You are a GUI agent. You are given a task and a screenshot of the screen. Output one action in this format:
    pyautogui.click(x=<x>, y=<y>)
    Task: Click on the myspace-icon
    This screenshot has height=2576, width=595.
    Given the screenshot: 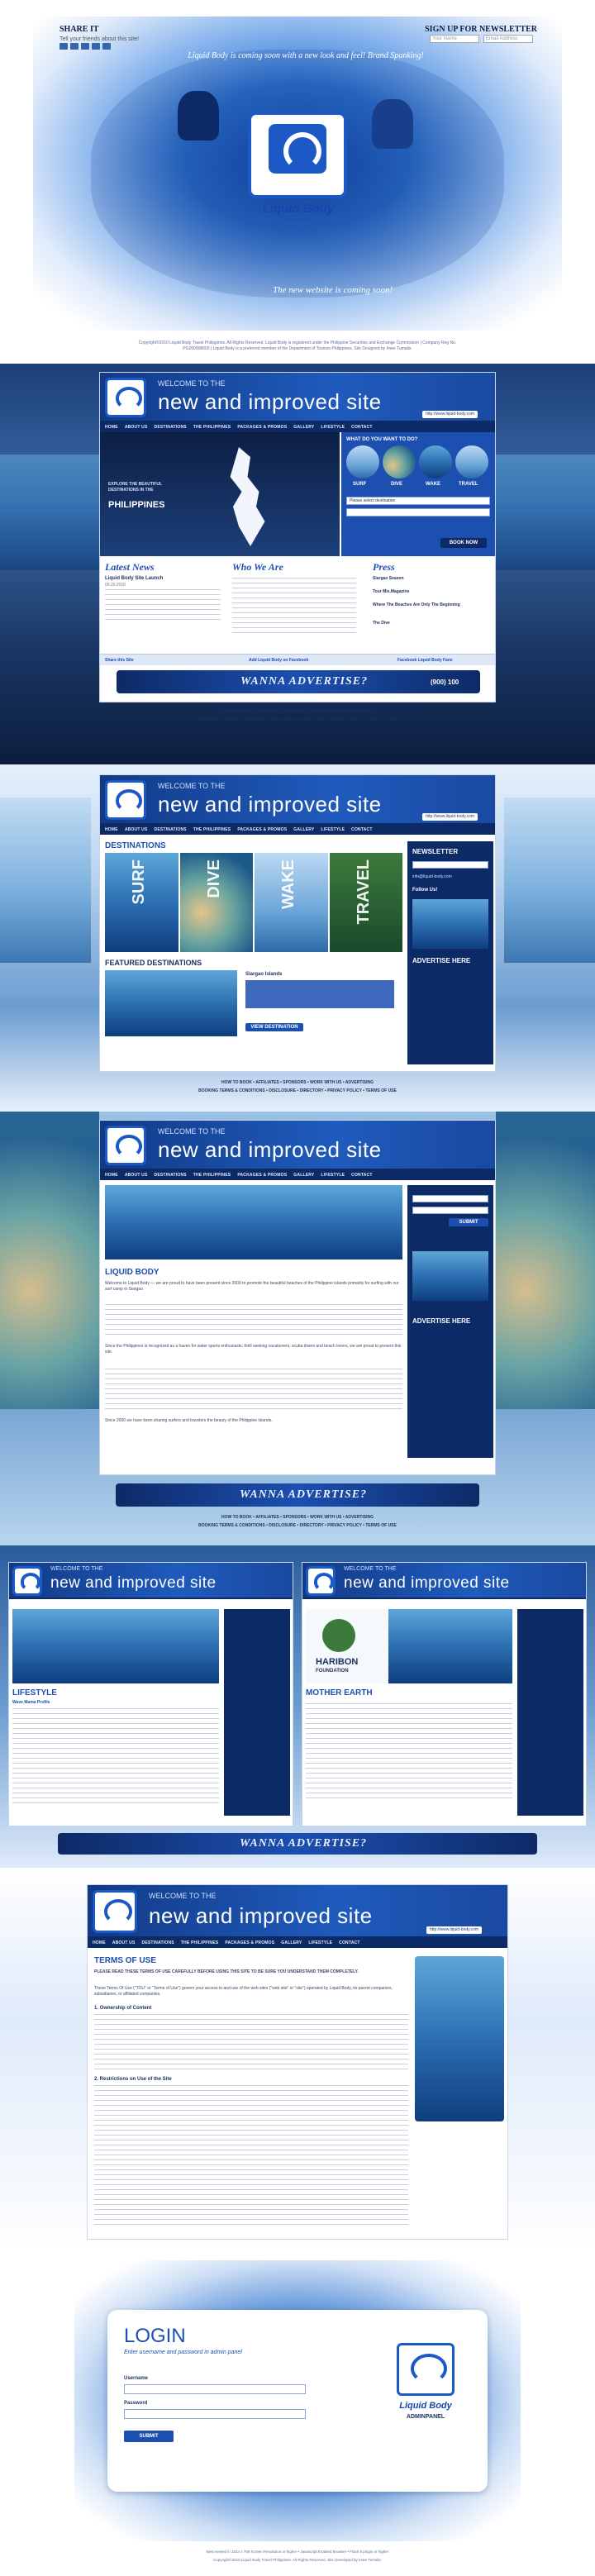 What is the action you would take?
    pyautogui.click(x=85, y=47)
    